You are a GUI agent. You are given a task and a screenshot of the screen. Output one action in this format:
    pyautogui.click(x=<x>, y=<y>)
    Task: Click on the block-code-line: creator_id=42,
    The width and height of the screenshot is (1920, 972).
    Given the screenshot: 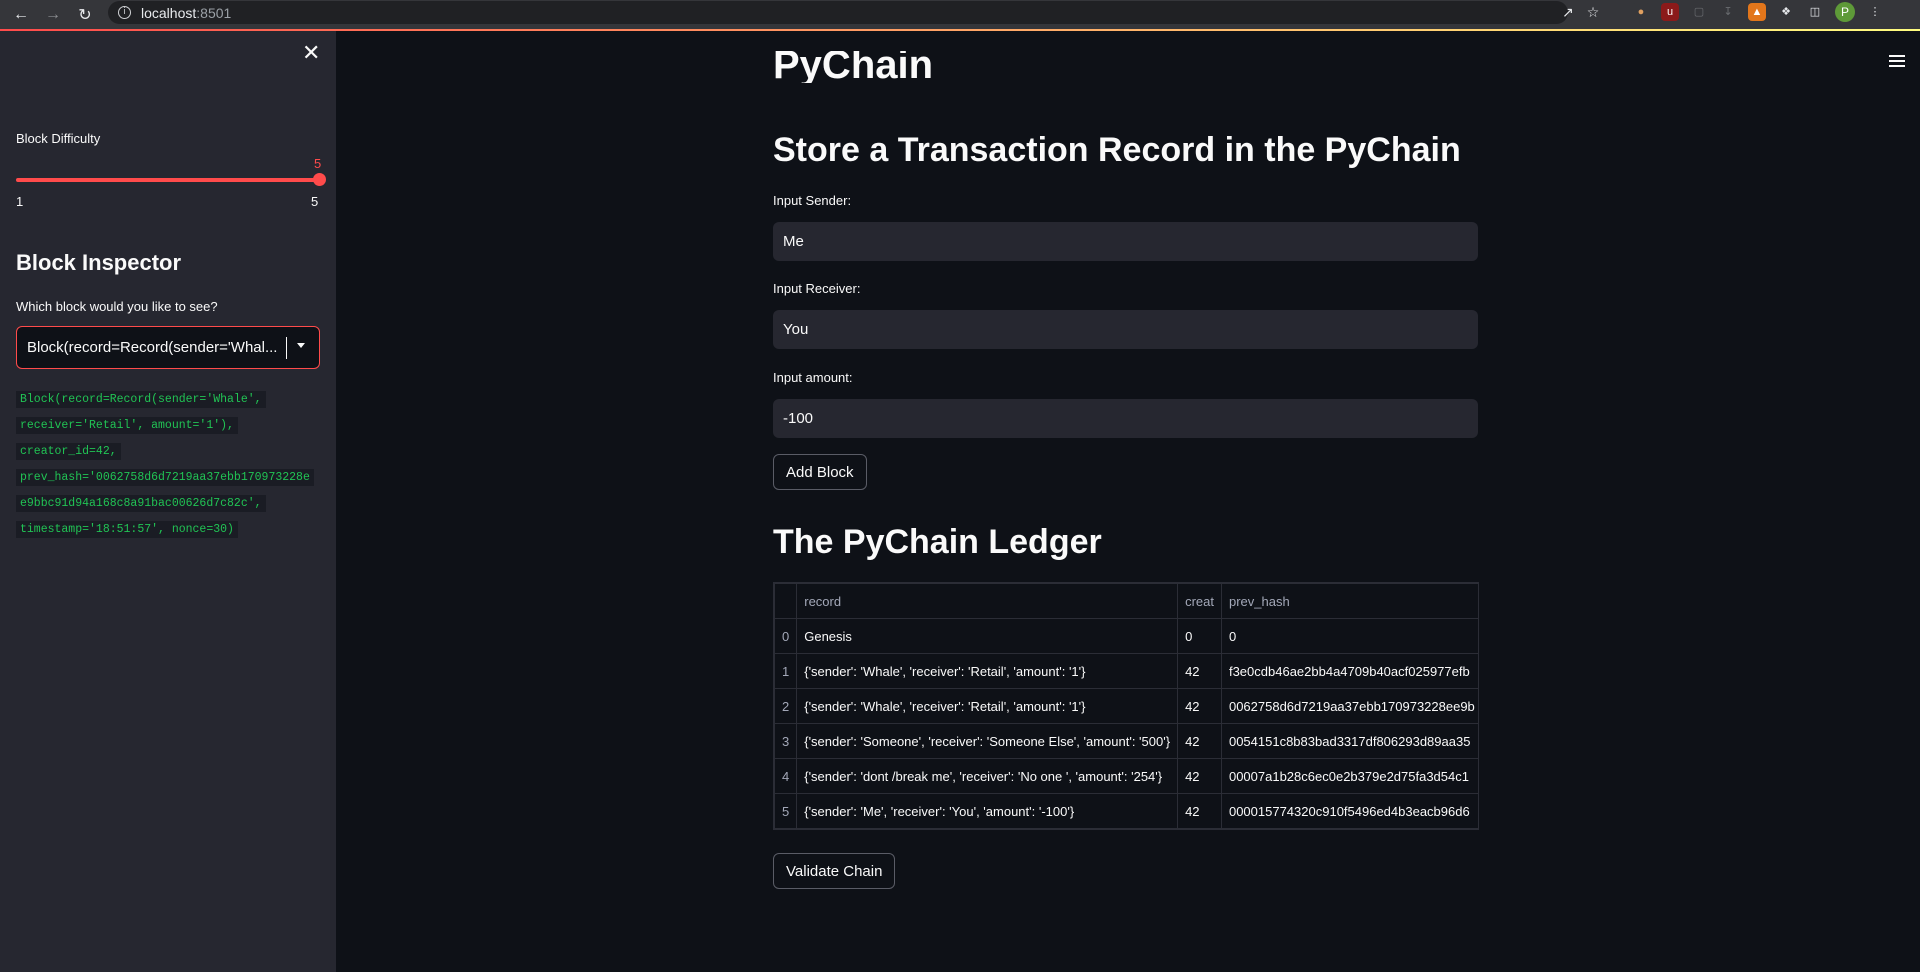 What is the action you would take?
    pyautogui.click(x=68, y=451)
    